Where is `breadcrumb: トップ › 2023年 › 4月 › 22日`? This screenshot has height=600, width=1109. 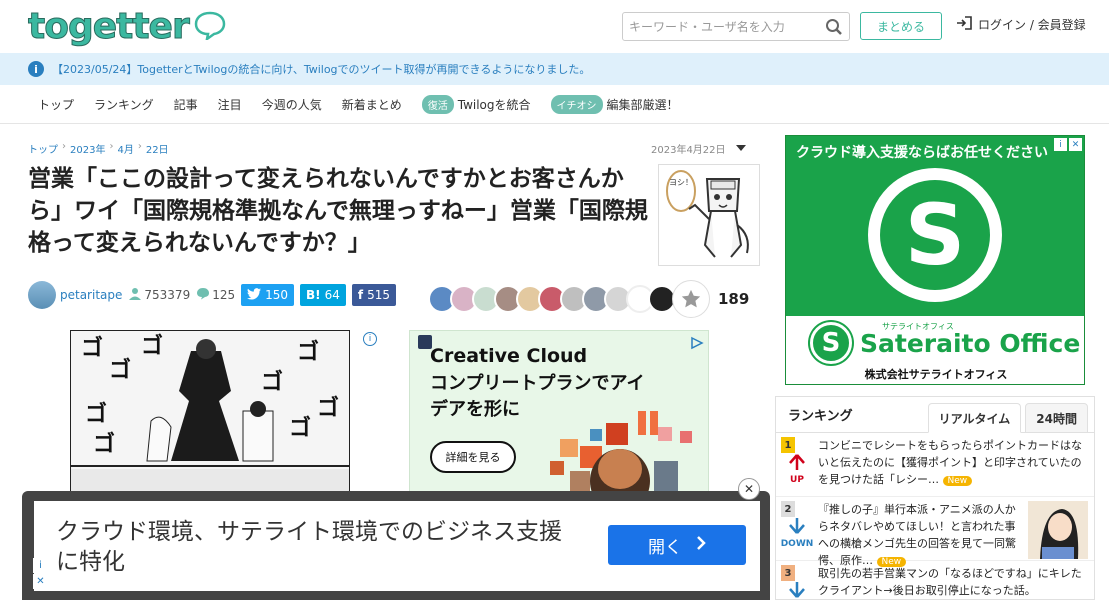
breadcrumb: トップ › 2023年 › 4月 › 22日 is located at coordinates (98, 148).